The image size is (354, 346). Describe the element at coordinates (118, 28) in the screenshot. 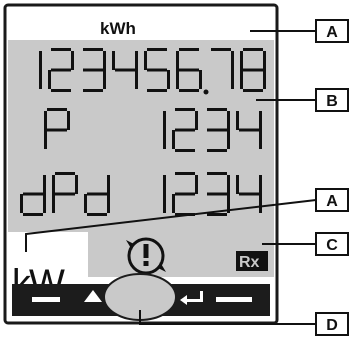

I see `unit-kwh-label: kWh` at that location.